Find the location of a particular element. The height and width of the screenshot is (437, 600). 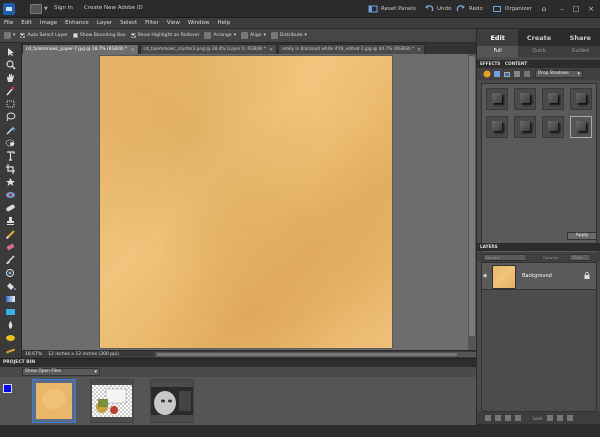

cookie-cutter-tool-icon is located at coordinates (10, 182).